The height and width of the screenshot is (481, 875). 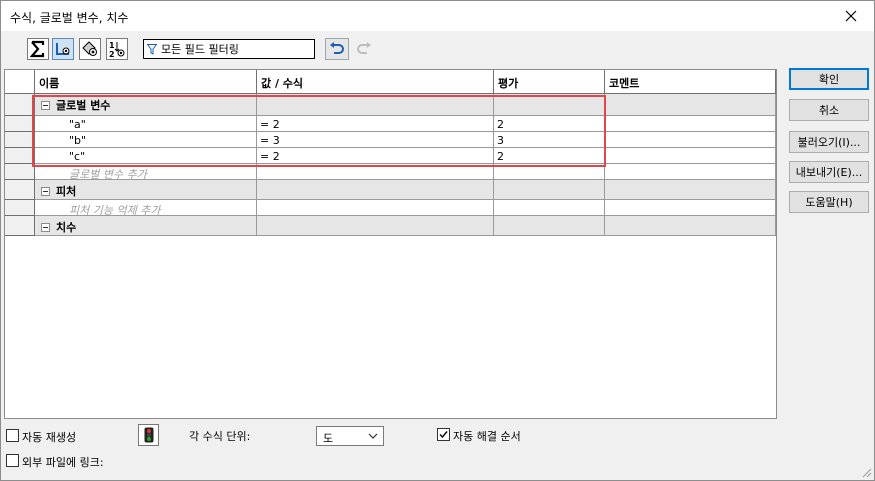 I want to click on view-folder-icon, so click(x=63, y=49).